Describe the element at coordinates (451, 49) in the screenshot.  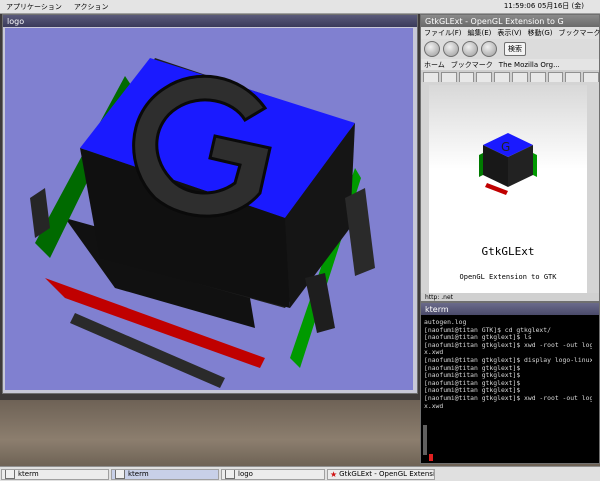
I see `forward-button` at that location.